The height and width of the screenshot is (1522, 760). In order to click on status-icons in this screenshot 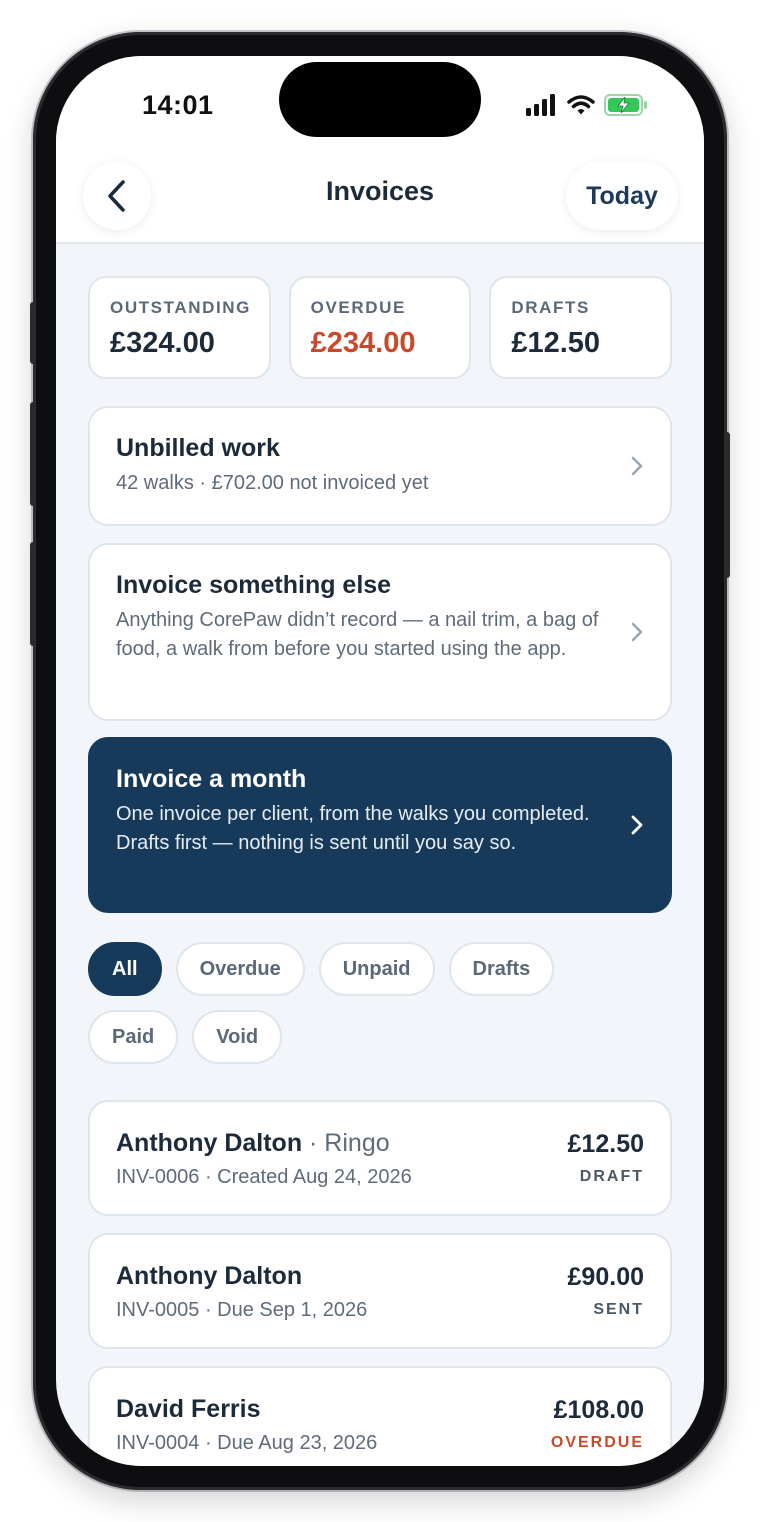, I will do `click(587, 107)`.